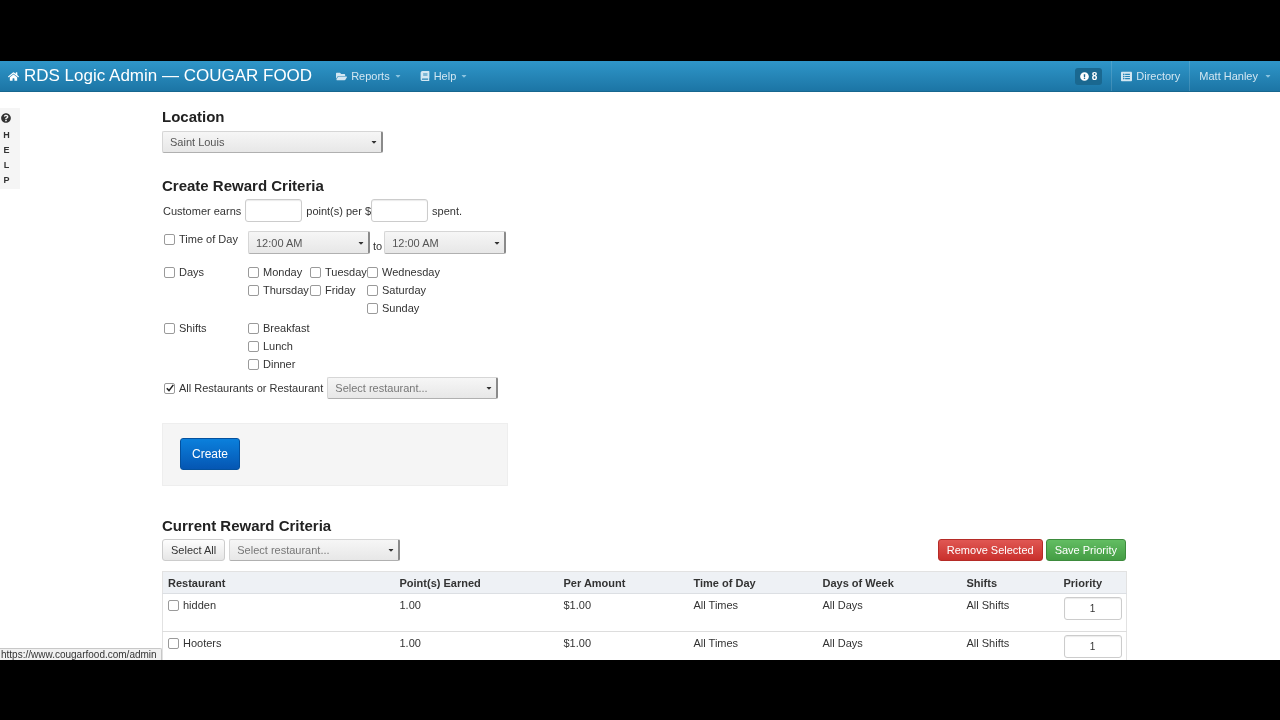  What do you see at coordinates (411, 272) in the screenshot?
I see `option-label: Wednesday` at bounding box center [411, 272].